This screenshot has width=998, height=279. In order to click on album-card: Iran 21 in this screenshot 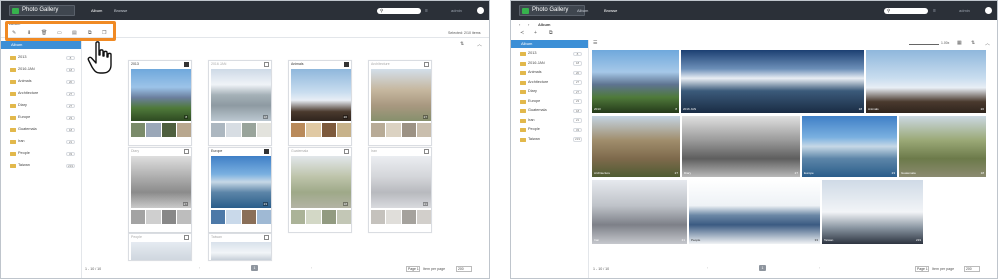, I will do `click(400, 190)`.